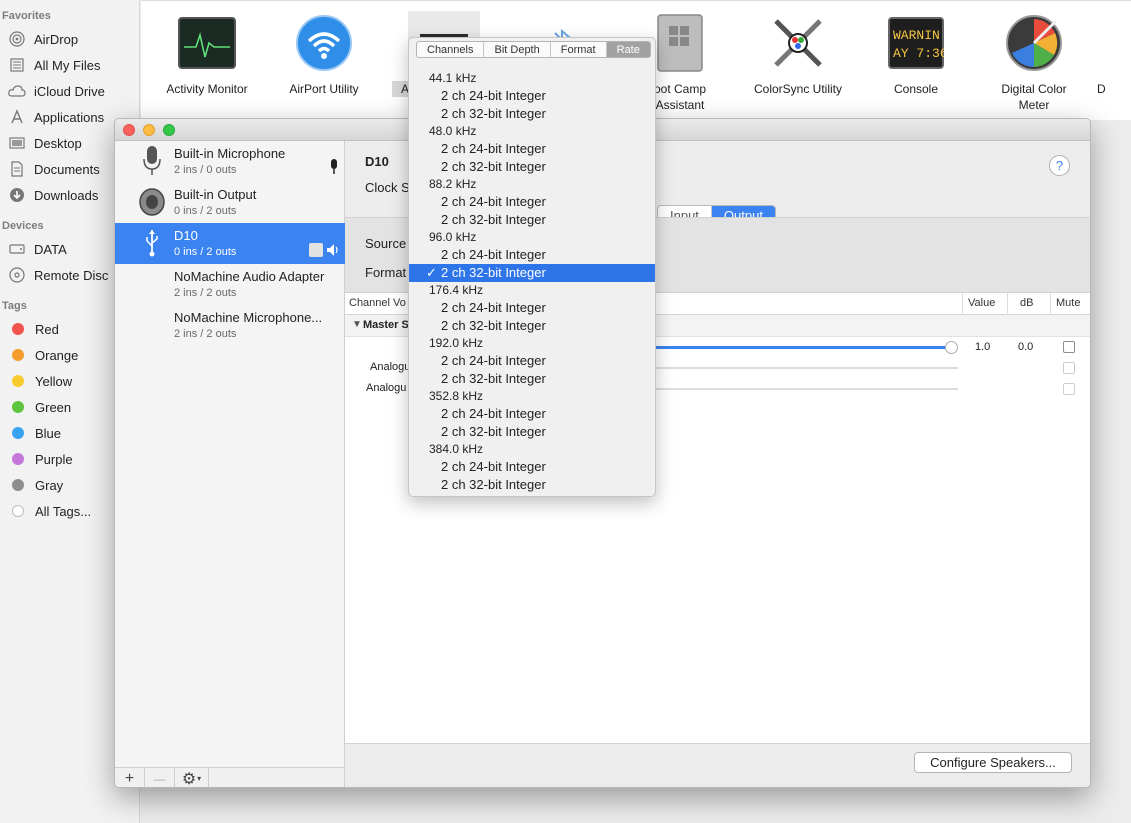 The image size is (1131, 823). Describe the element at coordinates (26, 16) in the screenshot. I see `favorites-heading: Favorites` at that location.